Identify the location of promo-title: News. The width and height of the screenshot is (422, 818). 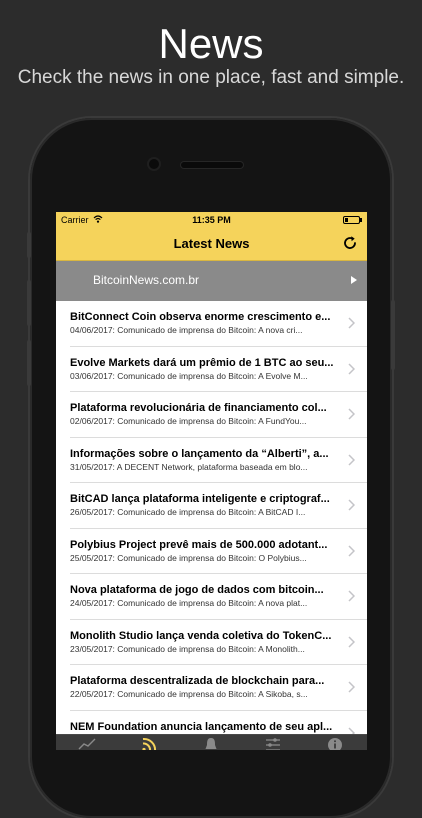
(211, 43).